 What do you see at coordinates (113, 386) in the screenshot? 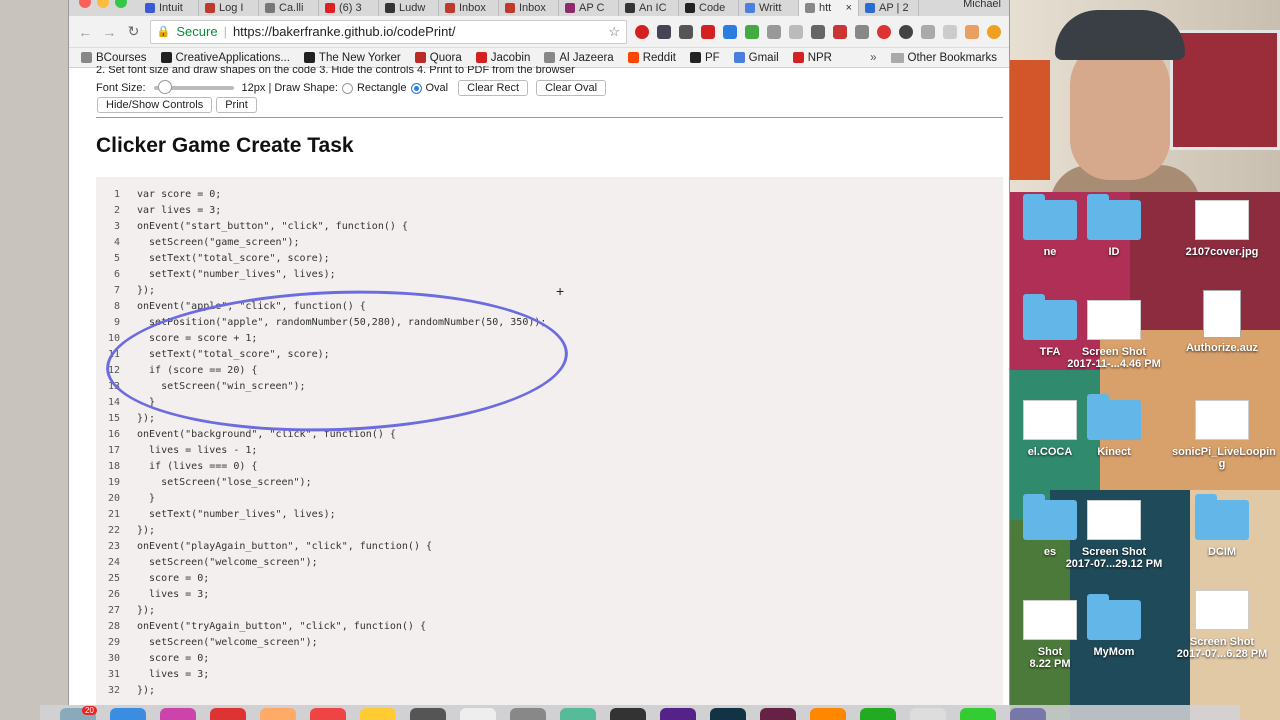
I see `line-number: 13` at bounding box center [113, 386].